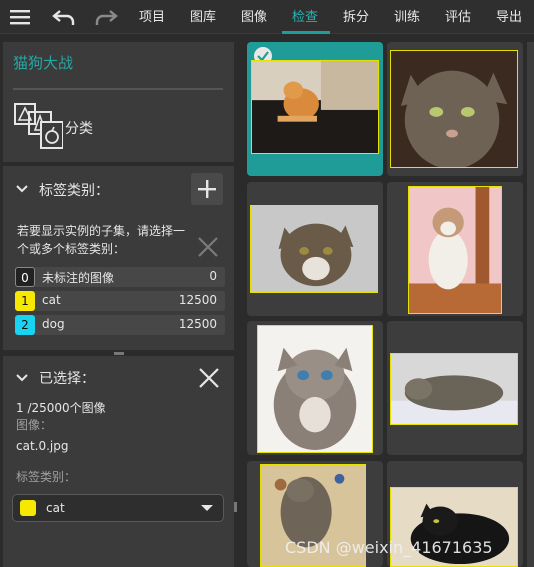  I want to click on menu-gallery: 图库, so click(203, 15).